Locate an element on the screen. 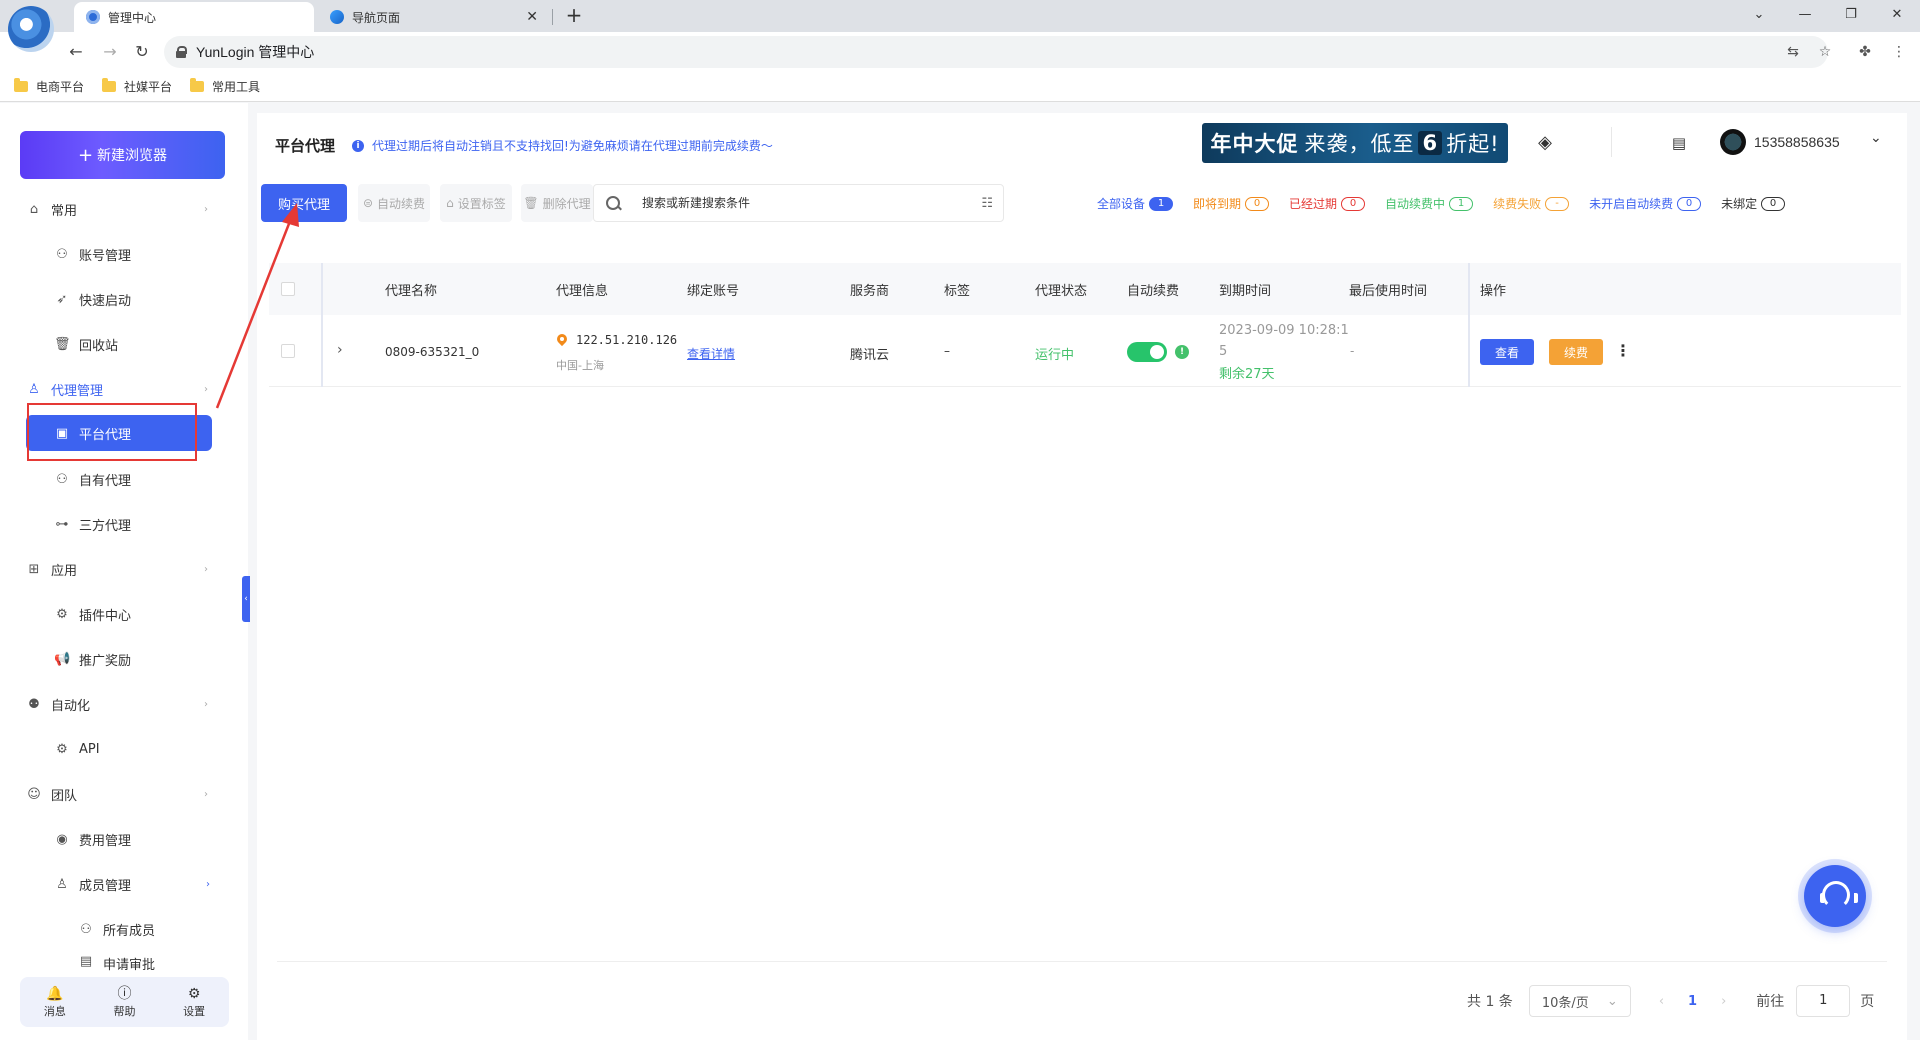  bell-icon: 🔔 is located at coordinates (55, 994).